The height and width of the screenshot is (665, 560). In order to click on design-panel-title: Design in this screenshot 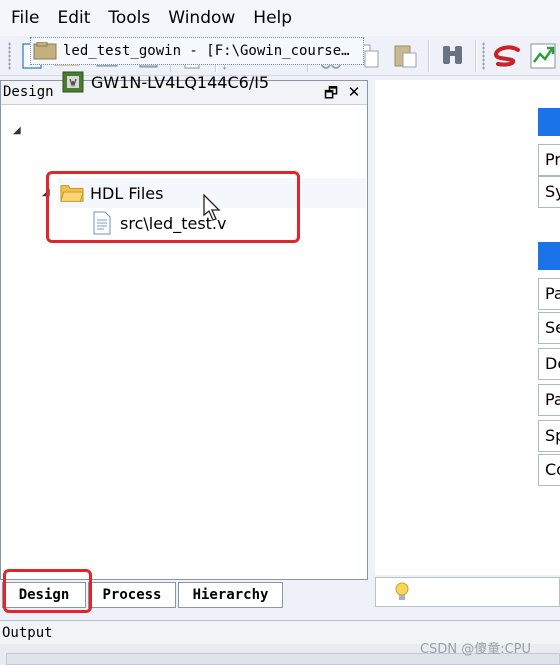, I will do `click(28, 92)`.